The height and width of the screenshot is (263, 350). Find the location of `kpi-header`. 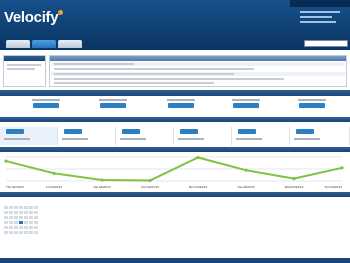

kpi-header is located at coordinates (175, 93).